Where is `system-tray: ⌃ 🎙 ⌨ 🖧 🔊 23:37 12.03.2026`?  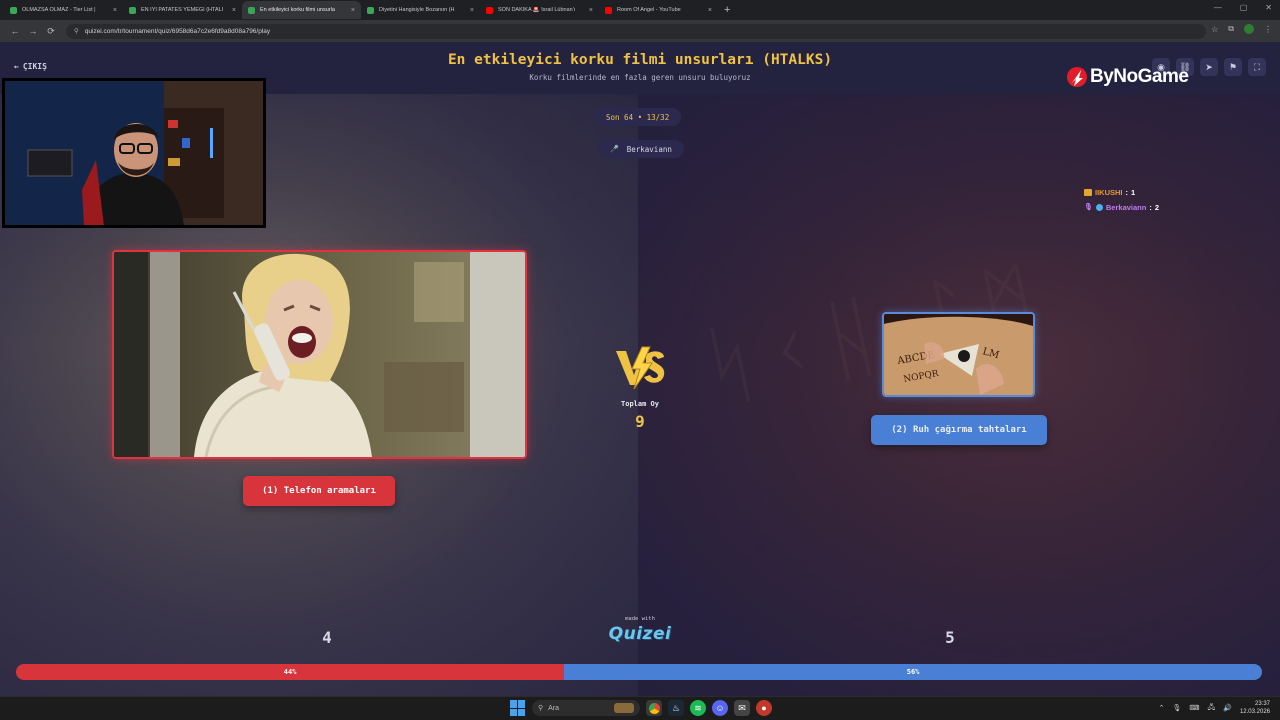
system-tray: ⌃ 🎙 ⌨ 🖧 🔊 23:37 12.03.2026 is located at coordinates (1214, 708).